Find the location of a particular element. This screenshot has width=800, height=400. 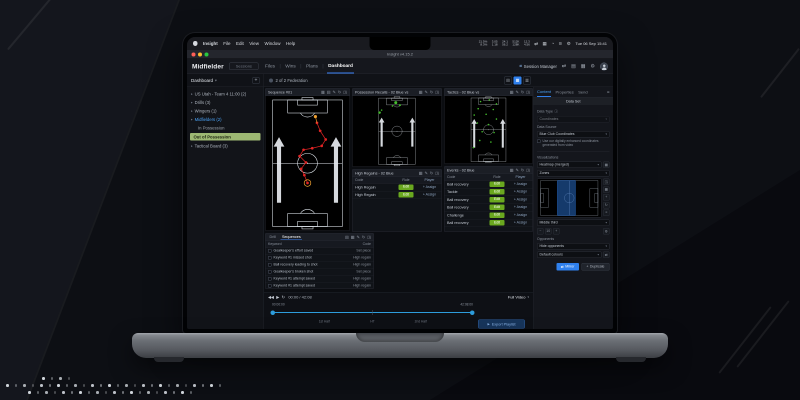

keywords-tab-drill: Drill is located at coordinates (272, 237).